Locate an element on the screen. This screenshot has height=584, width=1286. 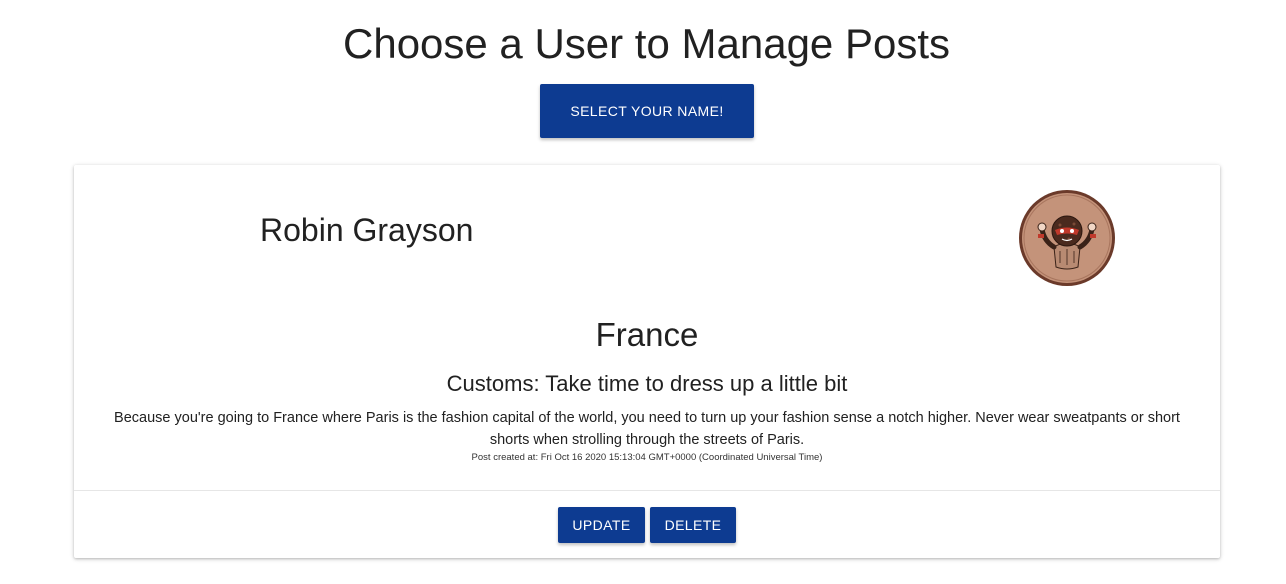
post-location: France is located at coordinates (647, 334).